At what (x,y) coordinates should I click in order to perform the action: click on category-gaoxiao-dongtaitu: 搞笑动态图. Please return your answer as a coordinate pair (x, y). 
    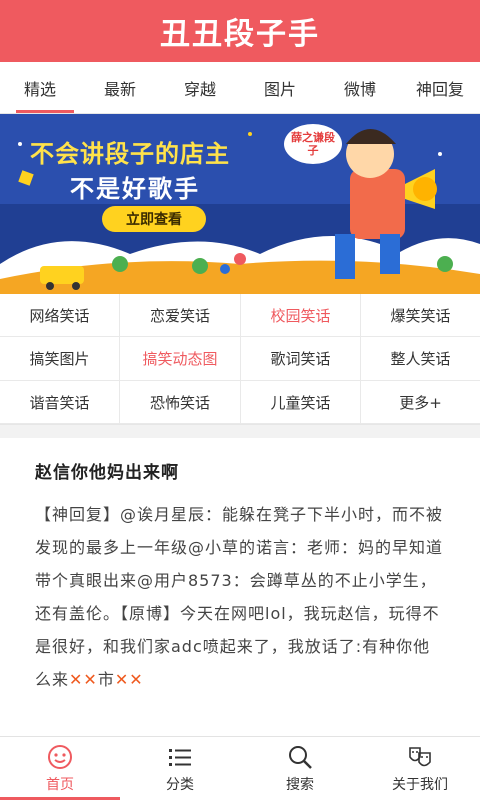
    Looking at the image, I should click on (180, 359).